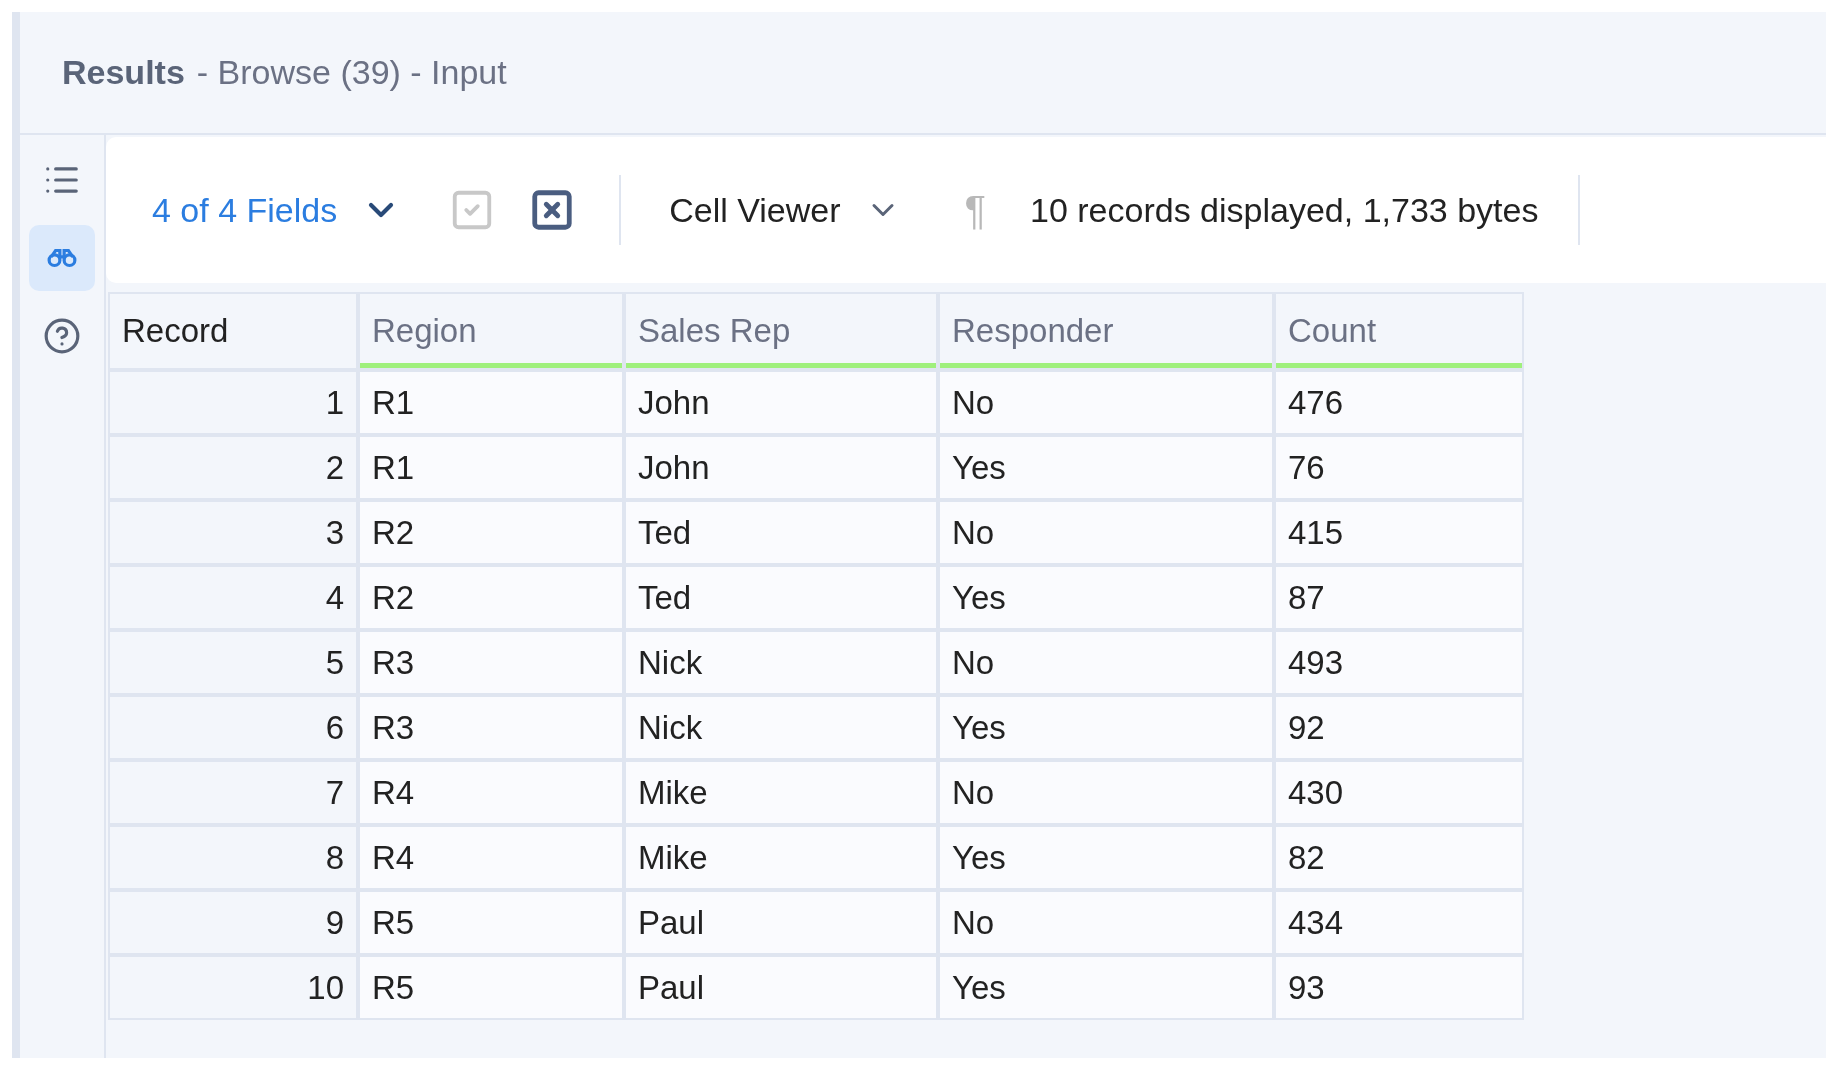 The image size is (1826, 1065). What do you see at coordinates (62, 336) in the screenshot?
I see `help-icon` at bounding box center [62, 336].